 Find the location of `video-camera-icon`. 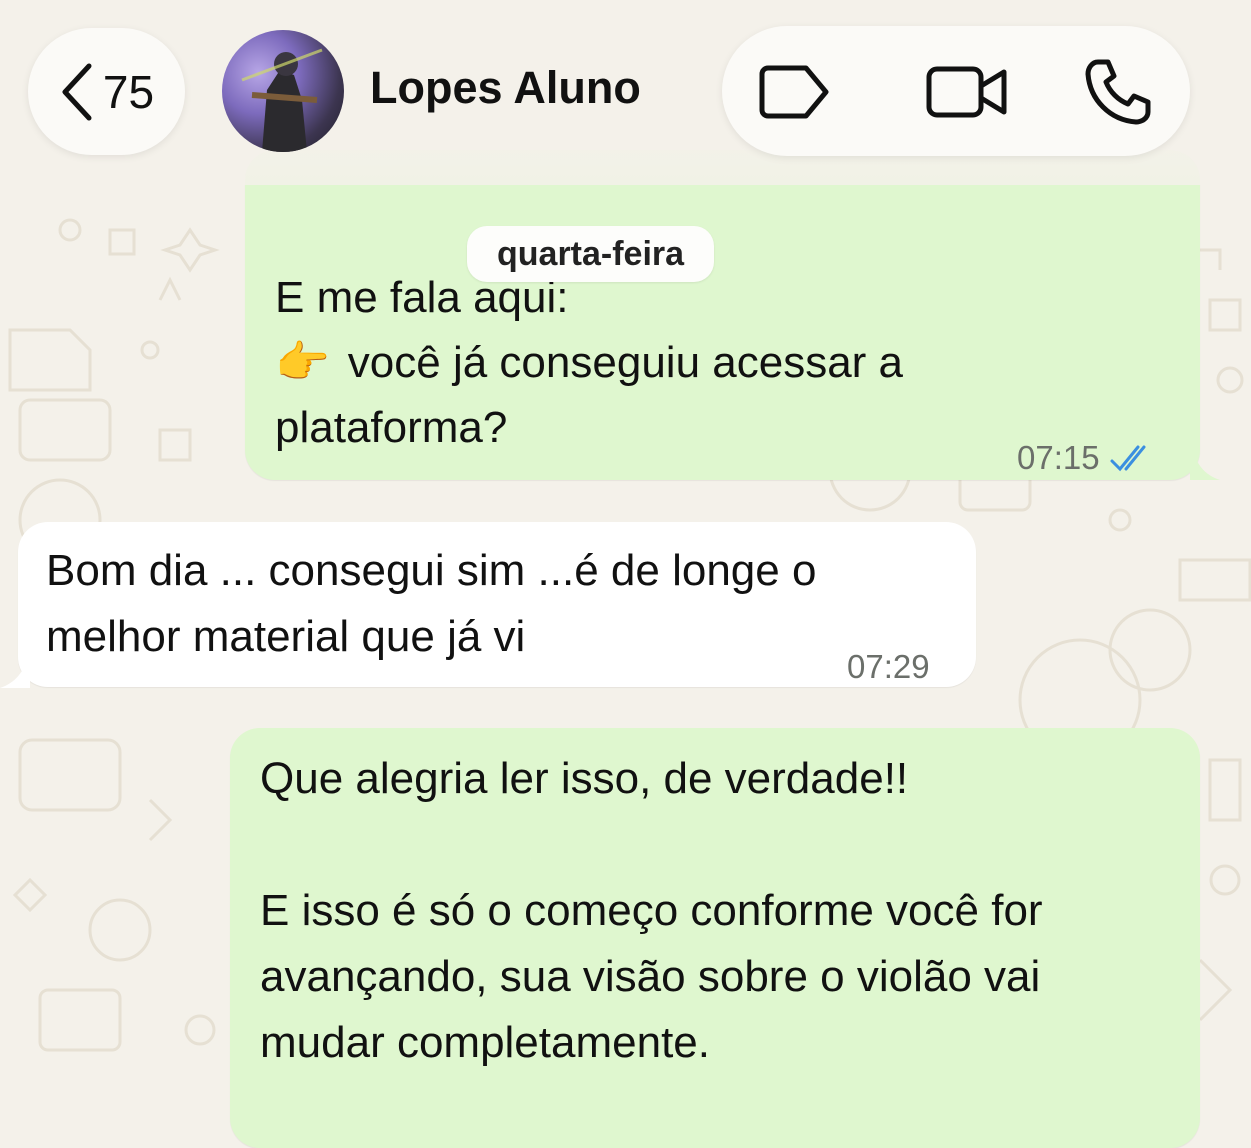

video-camera-icon is located at coordinates (967, 92).